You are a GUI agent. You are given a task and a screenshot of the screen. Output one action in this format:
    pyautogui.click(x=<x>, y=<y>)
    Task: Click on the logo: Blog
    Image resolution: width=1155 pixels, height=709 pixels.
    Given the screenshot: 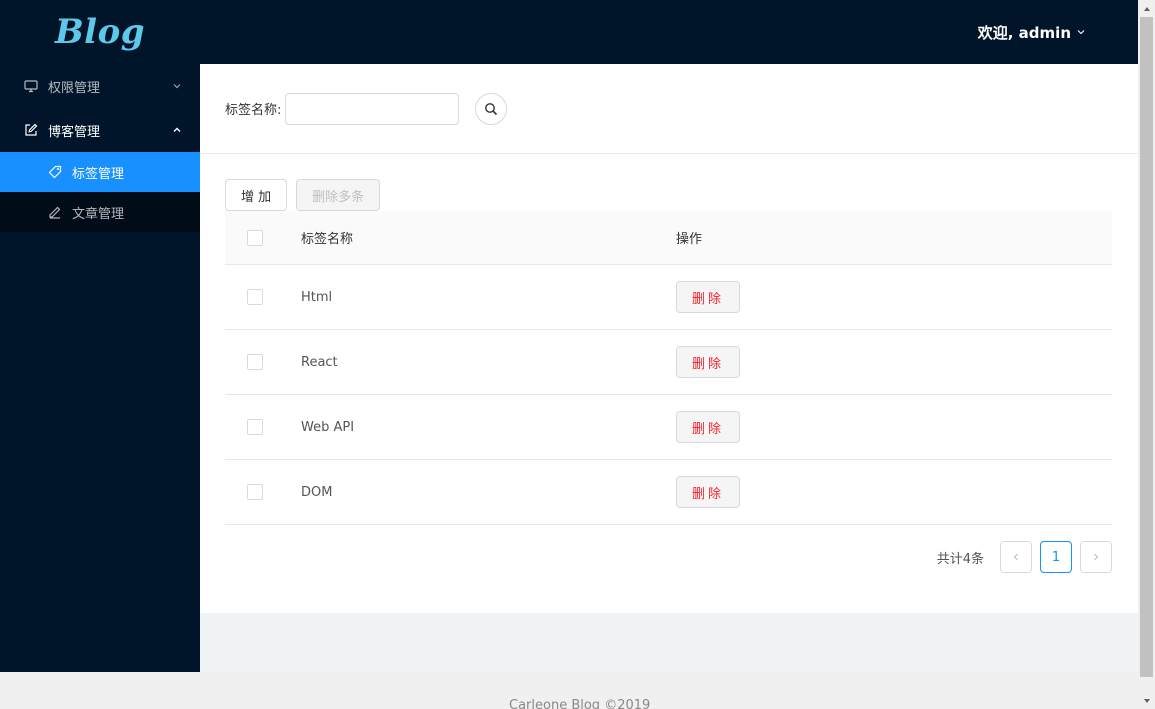 What is the action you would take?
    pyautogui.click(x=100, y=32)
    